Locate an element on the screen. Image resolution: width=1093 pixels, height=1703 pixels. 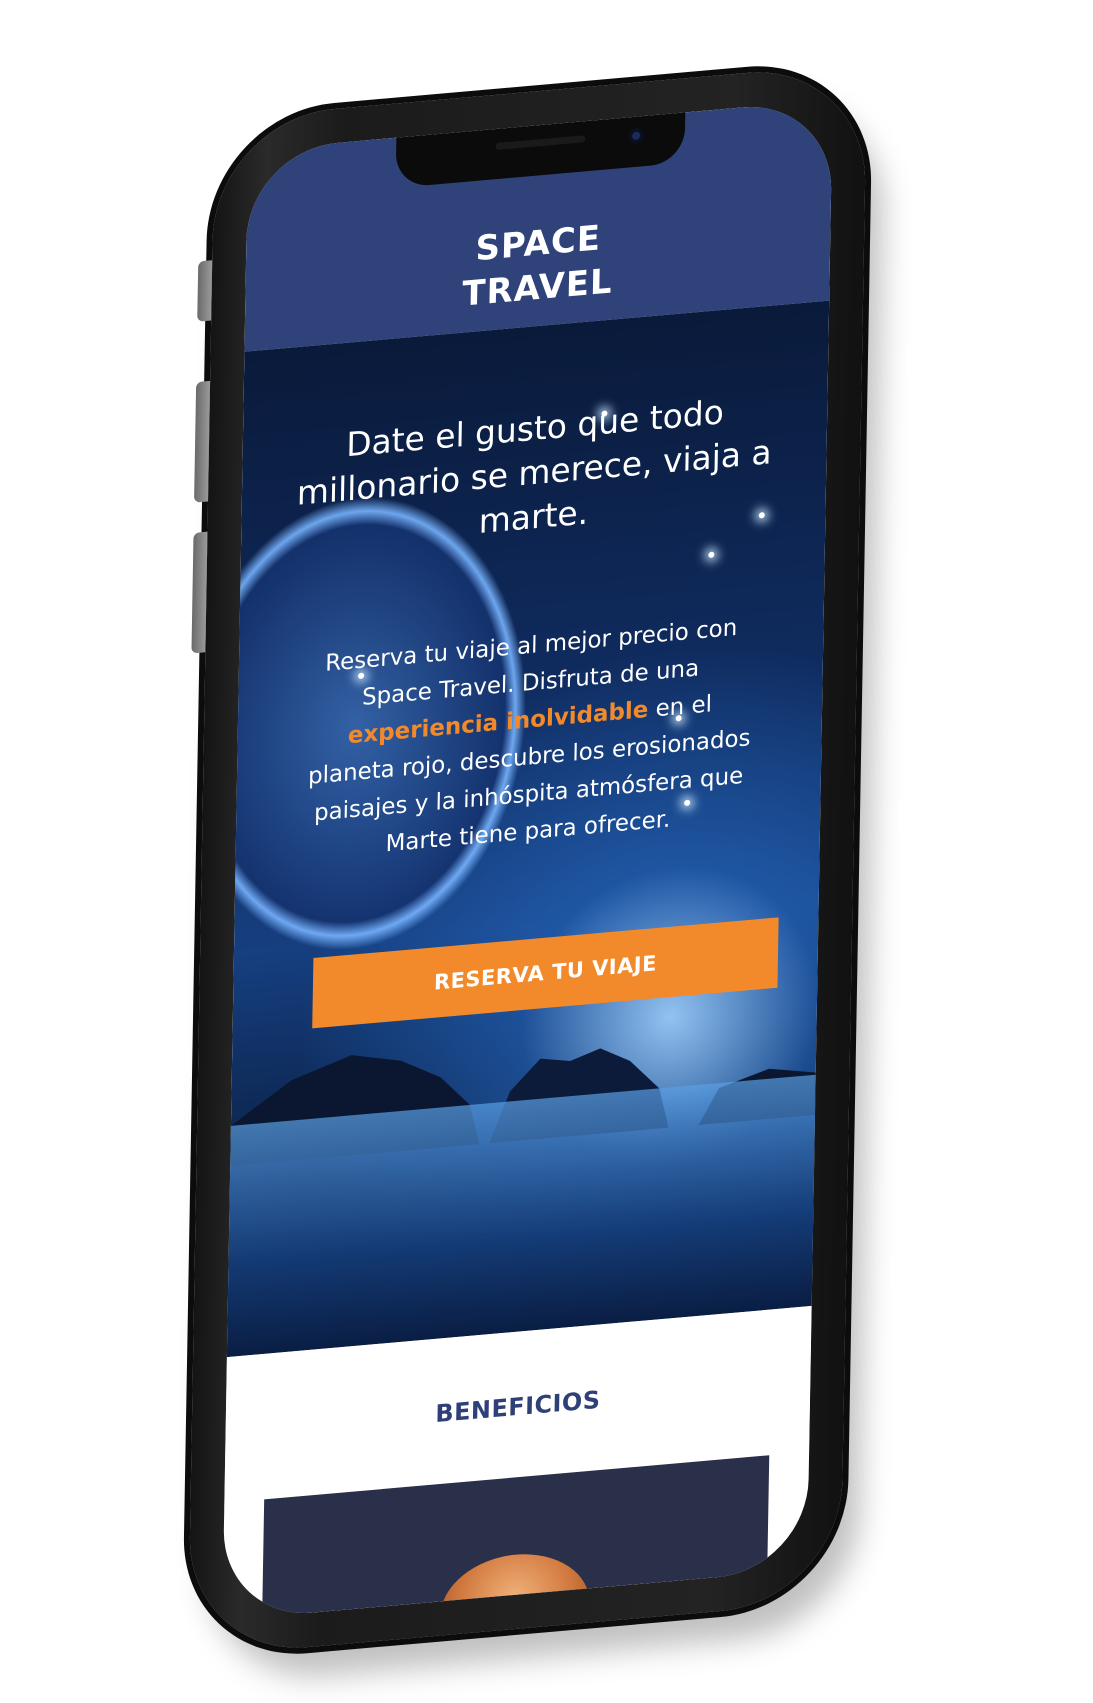
earpiece-speaker is located at coordinates (540, 143).